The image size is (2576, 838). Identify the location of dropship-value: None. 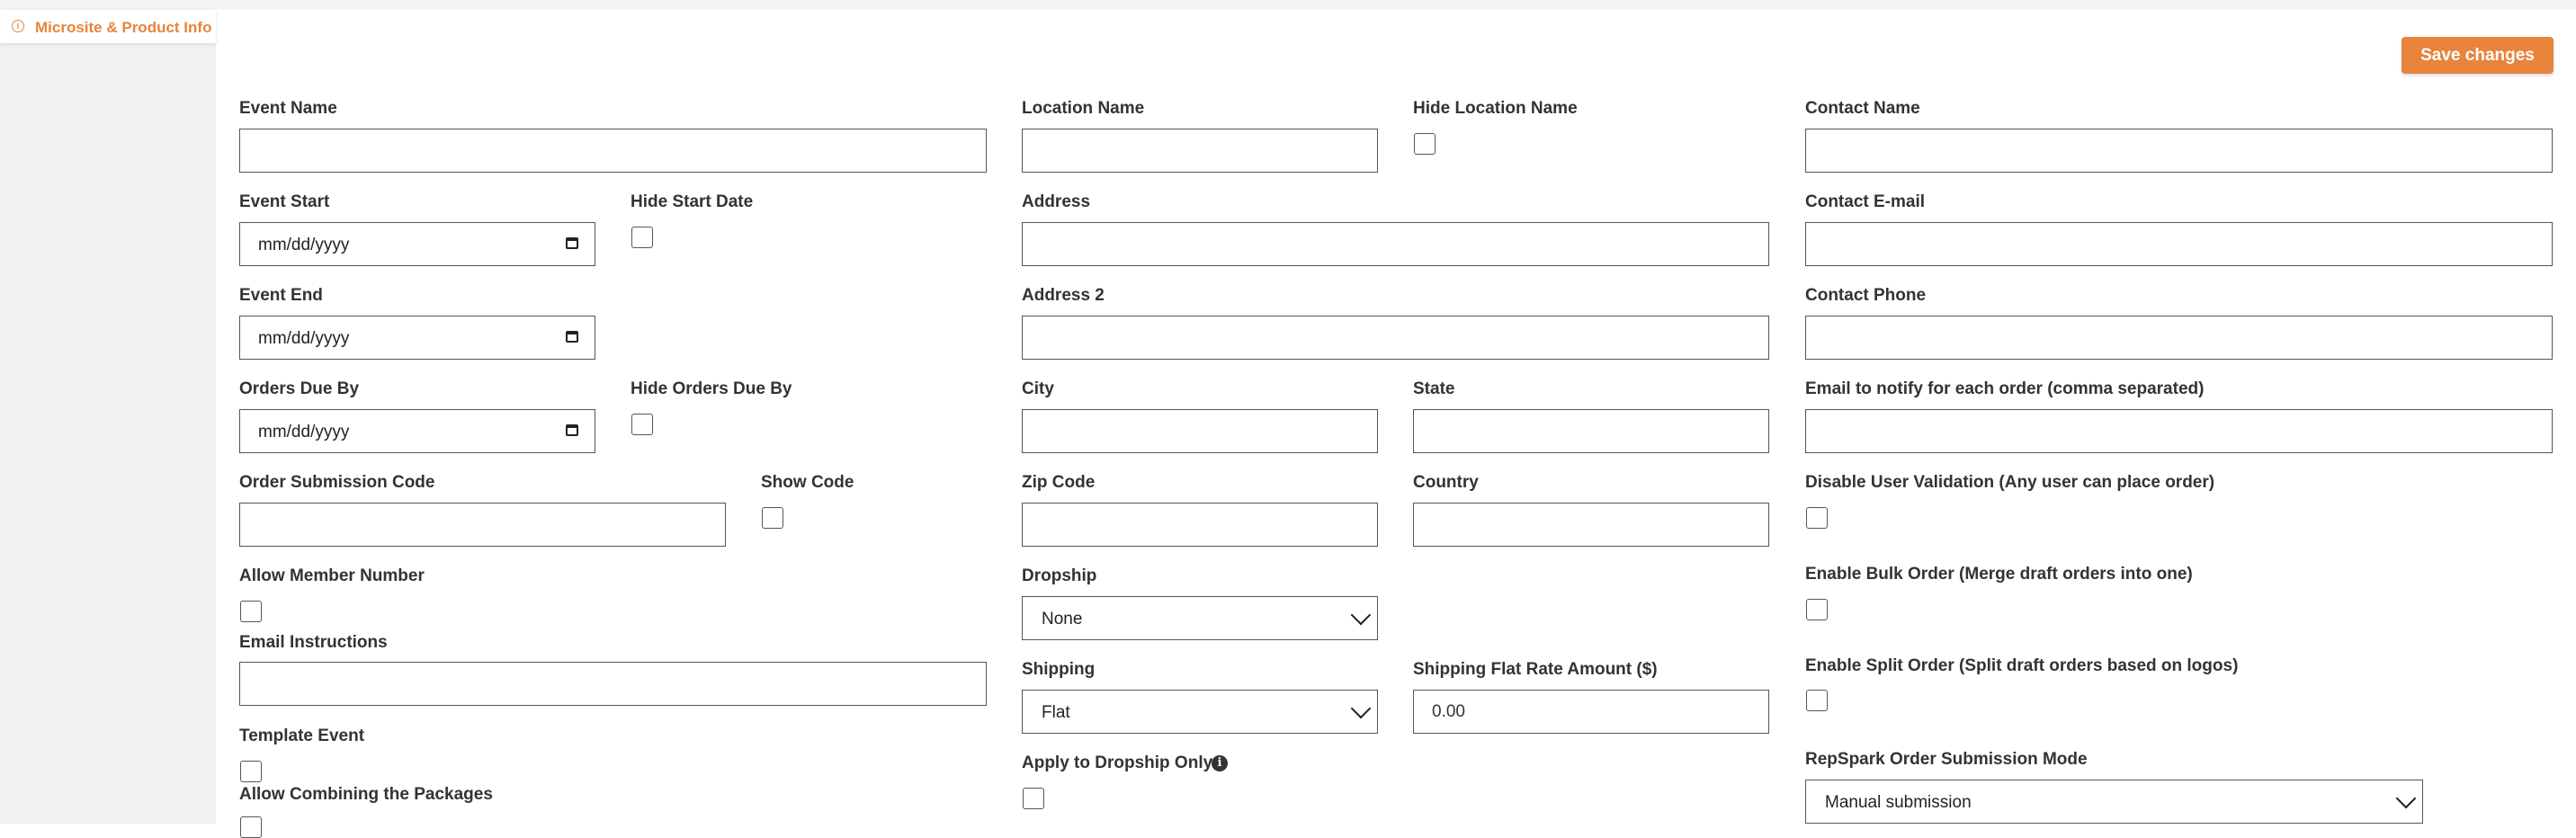
(1062, 619).